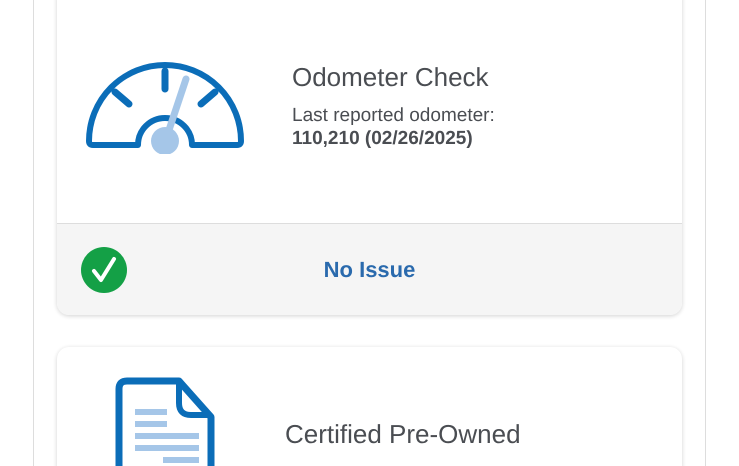 The height and width of the screenshot is (466, 739). I want to click on odometer-value: 110,210 (02/26/2025), so click(383, 139).